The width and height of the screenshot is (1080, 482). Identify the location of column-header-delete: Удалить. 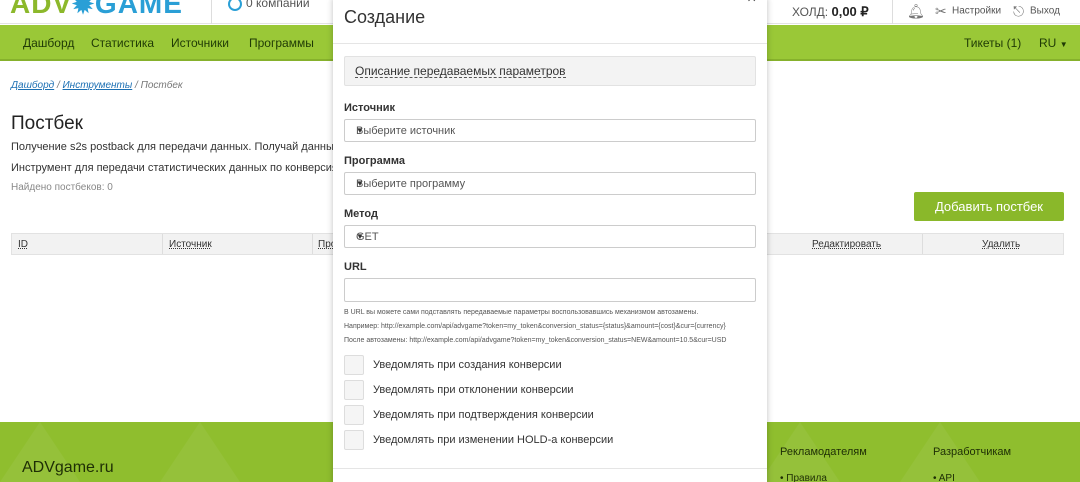
(1001, 245).